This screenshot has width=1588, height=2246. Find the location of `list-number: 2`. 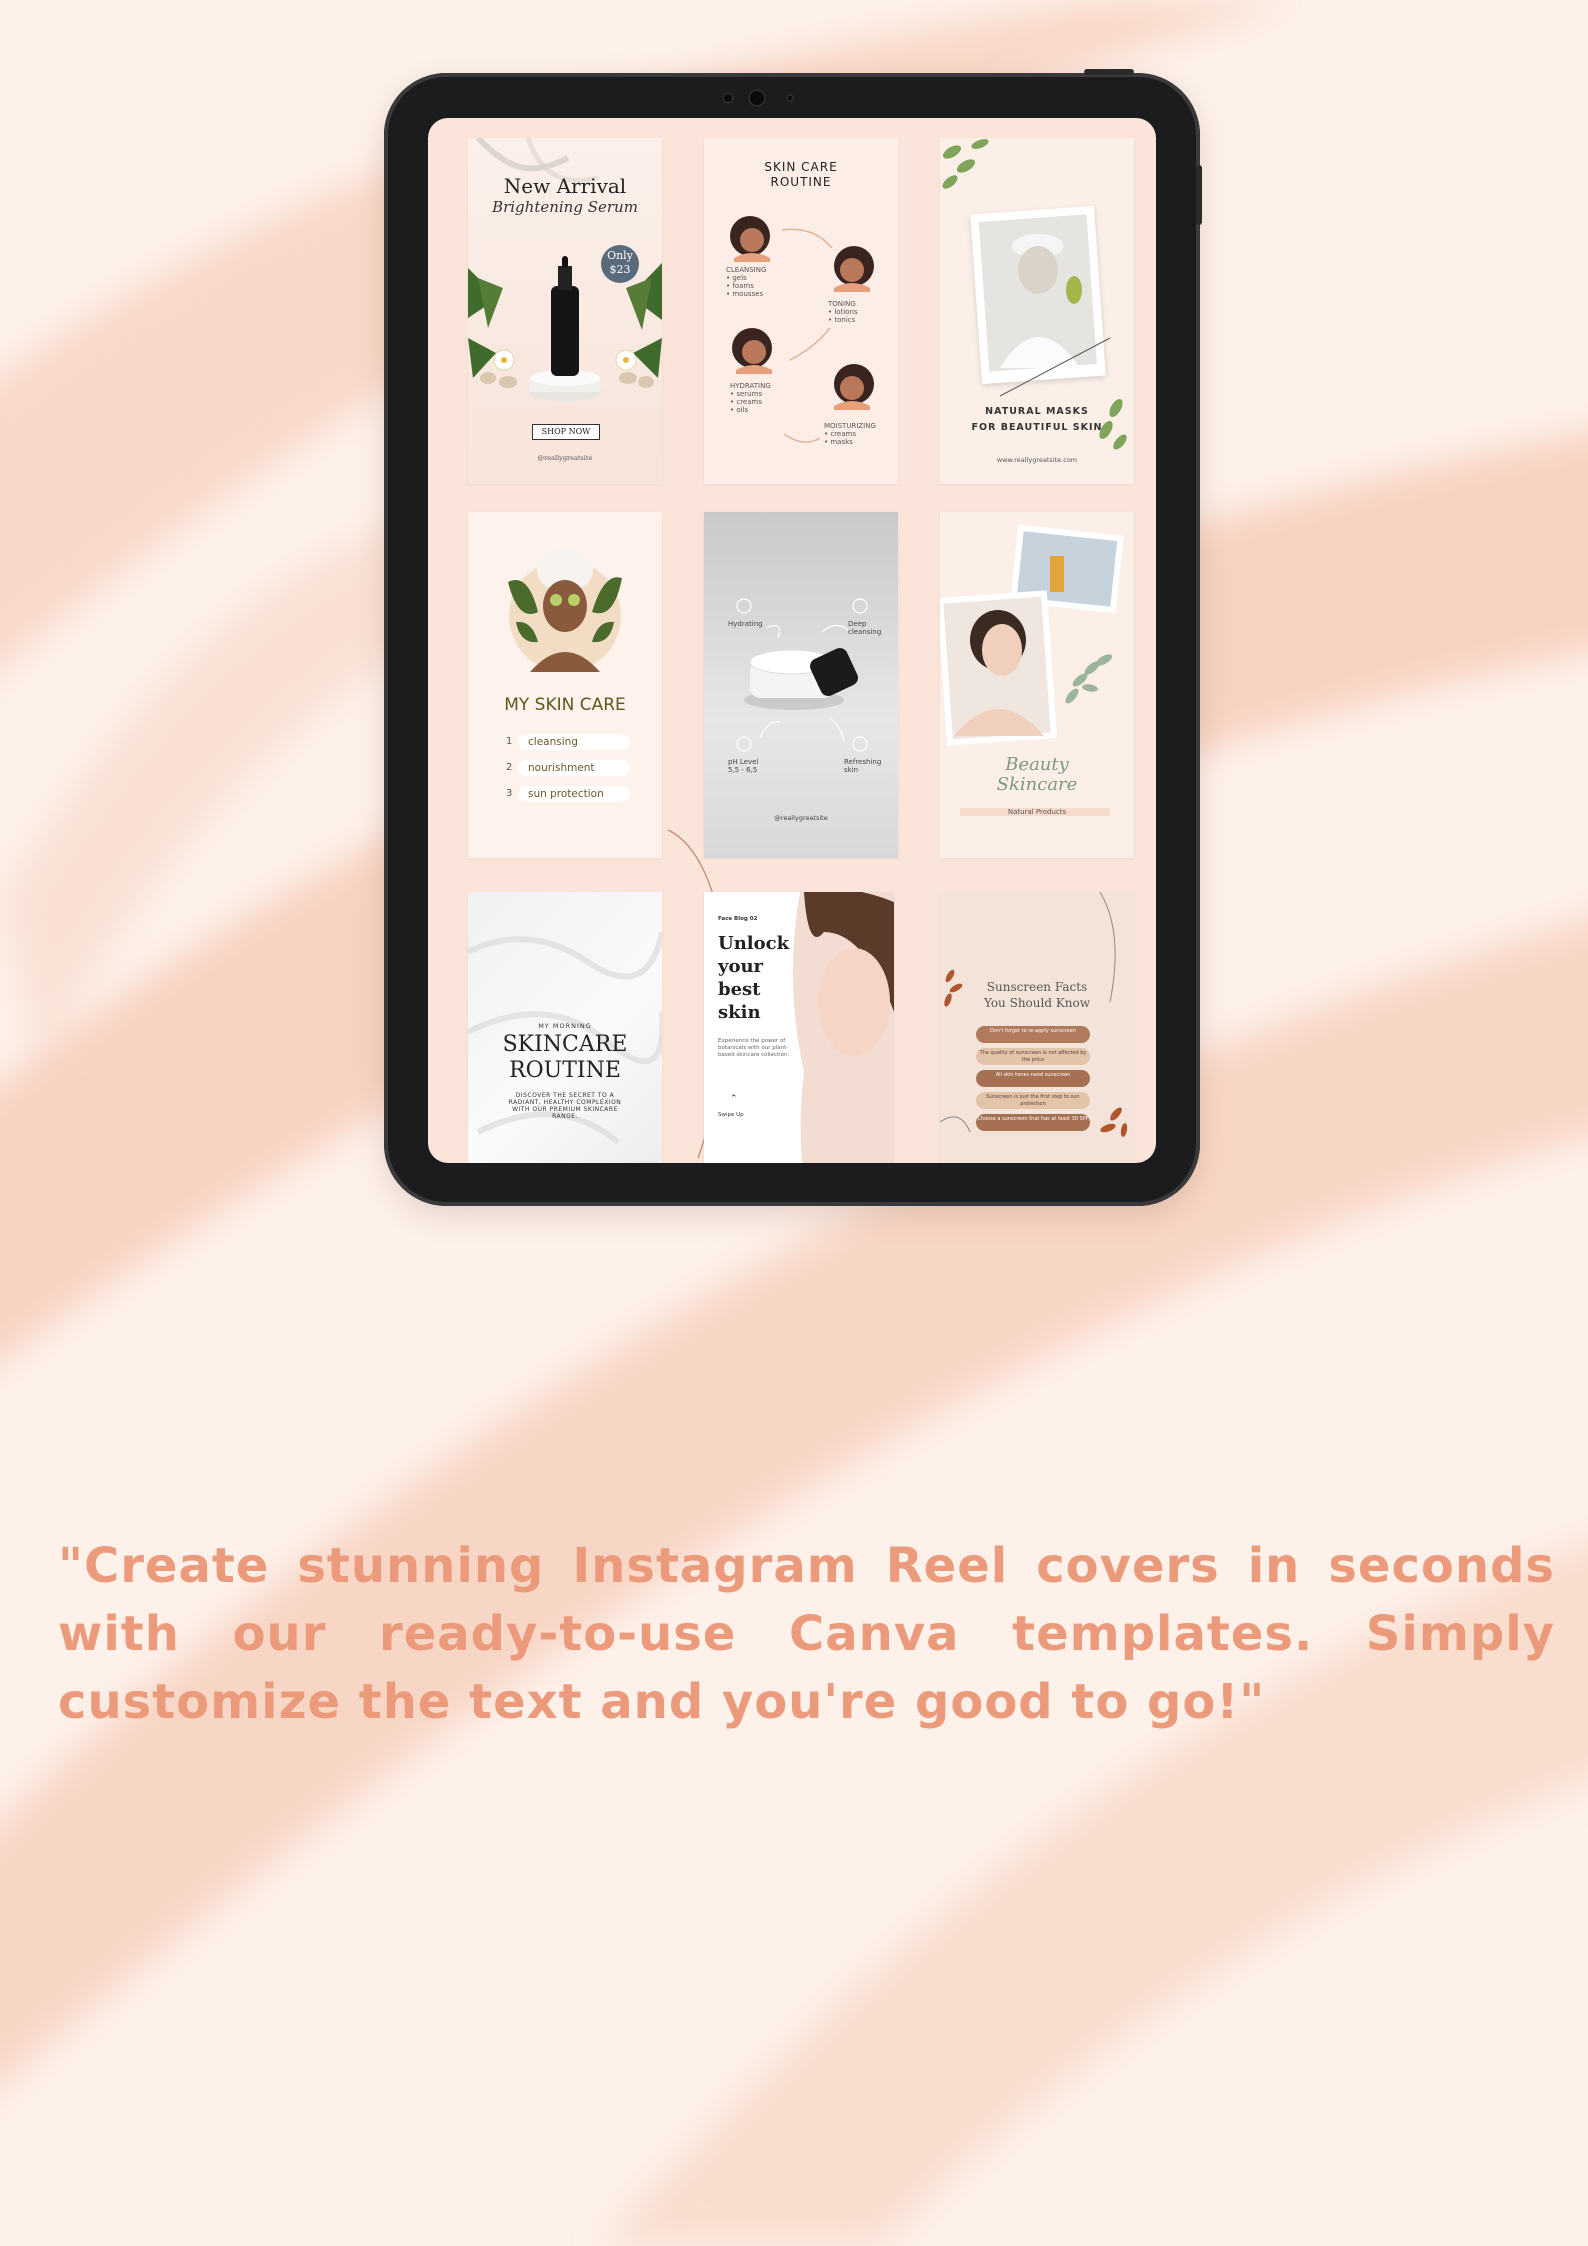

list-number: 2 is located at coordinates (509, 767).